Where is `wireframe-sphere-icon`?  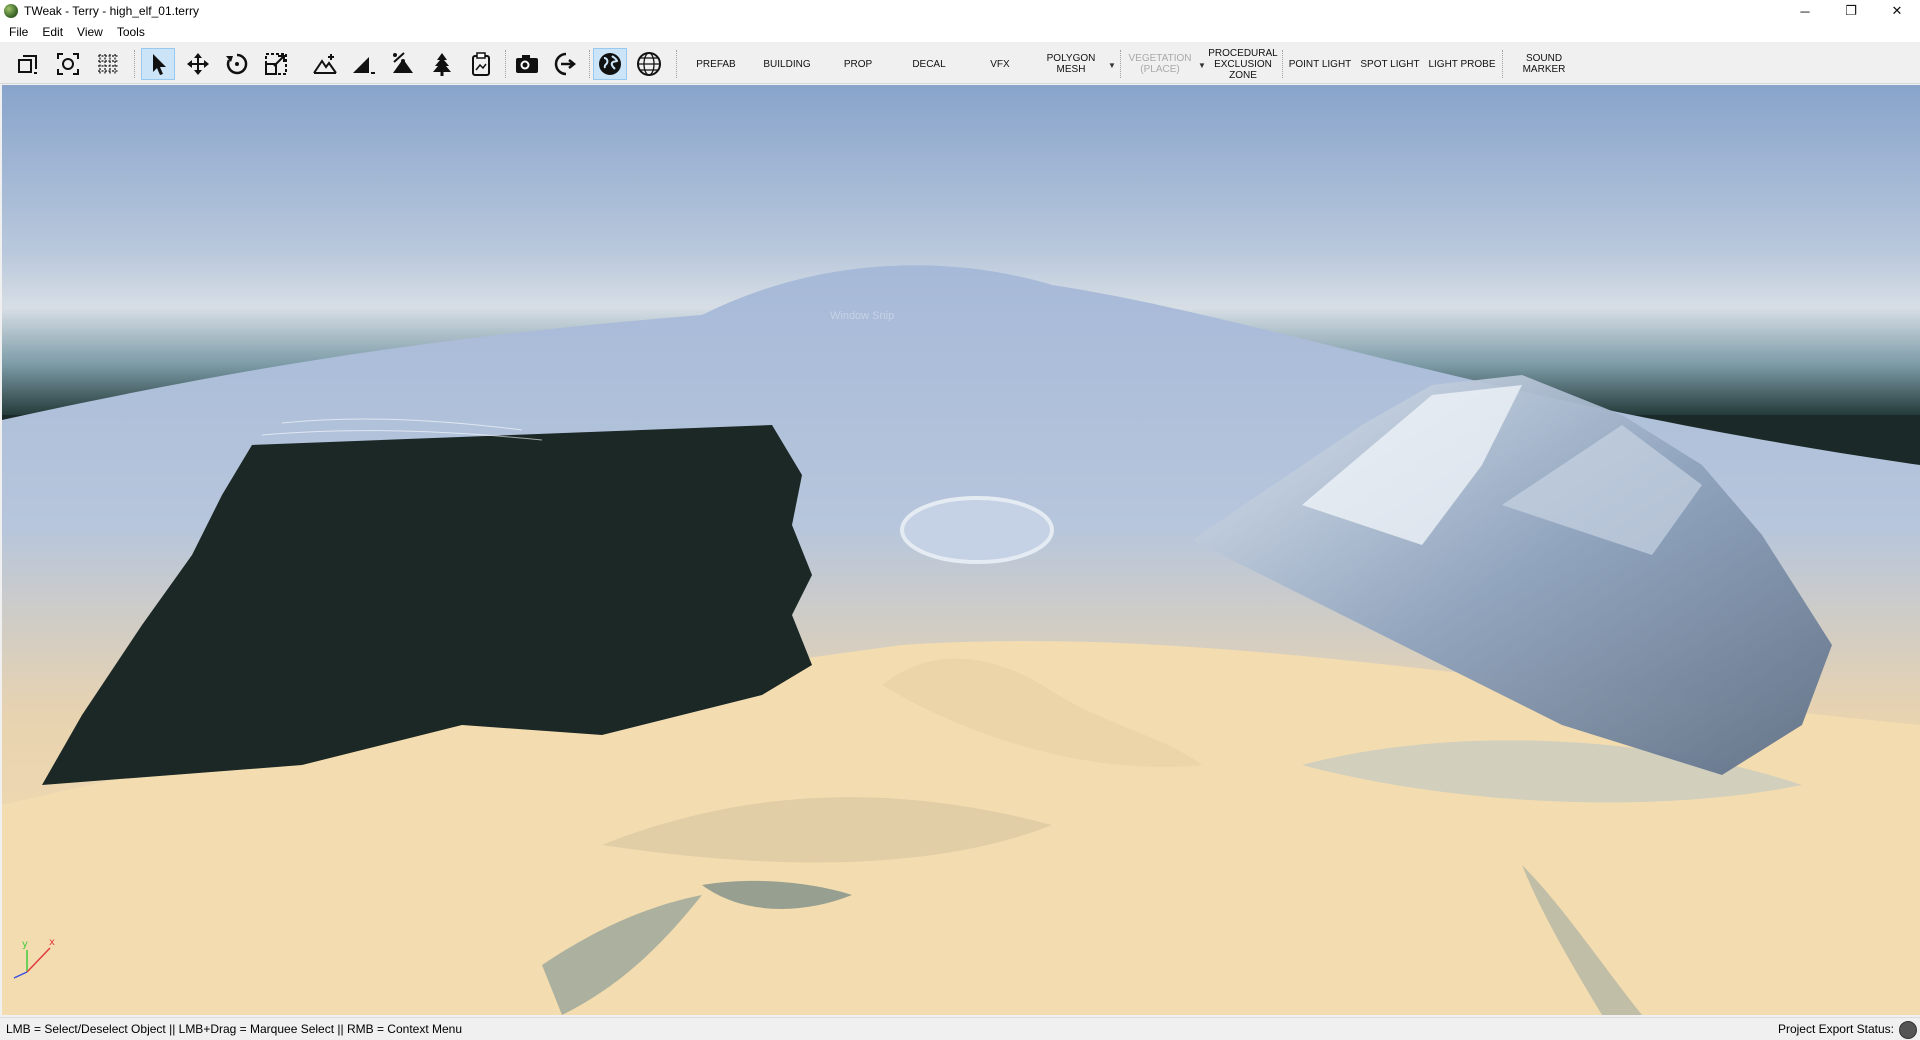
wireframe-sphere-icon is located at coordinates (649, 64).